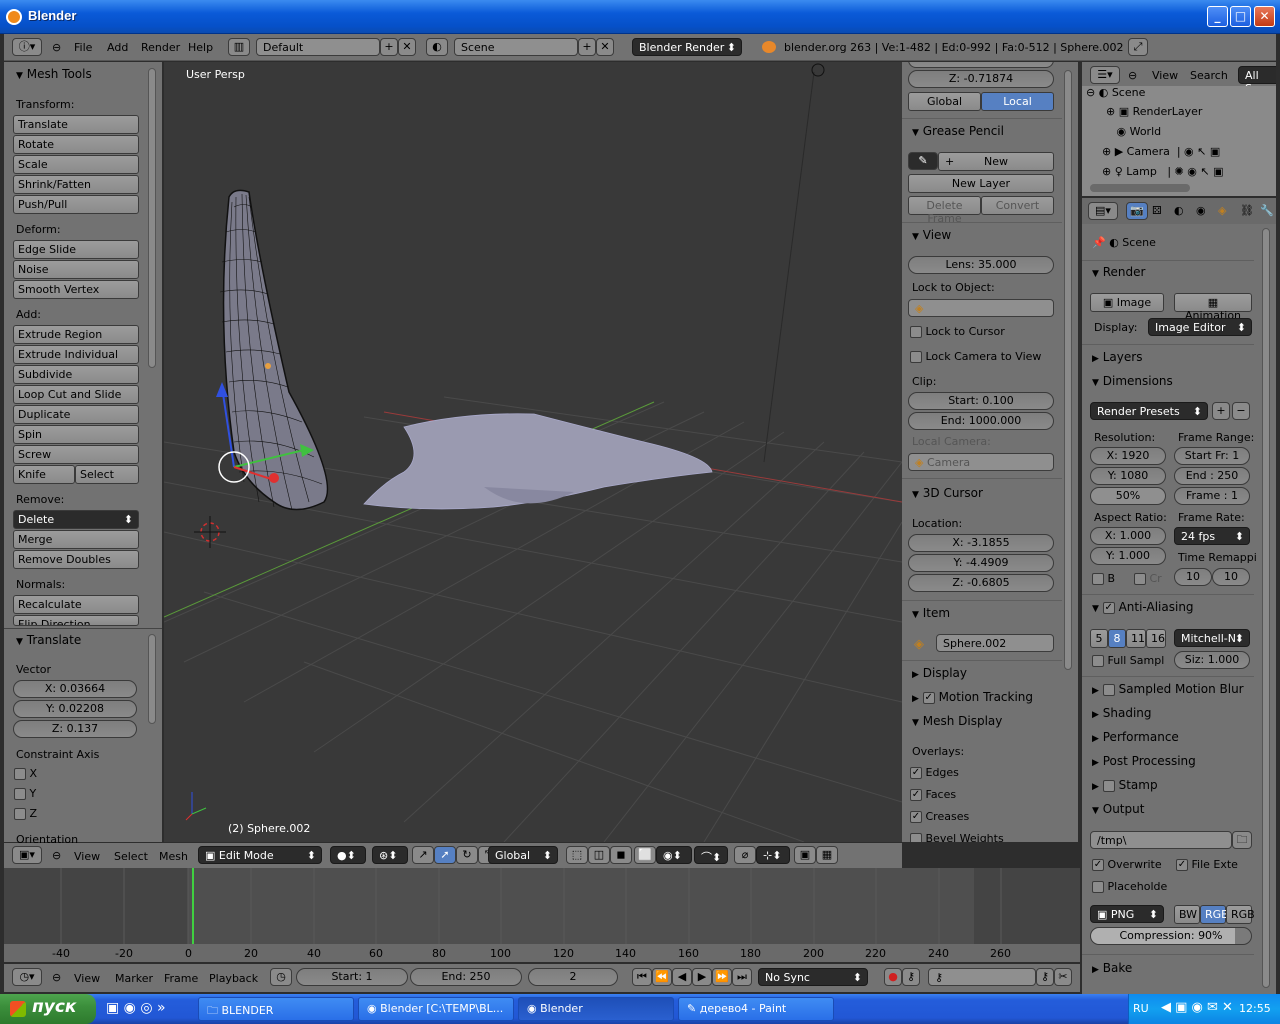  What do you see at coordinates (1136, 638) in the screenshot?
I see `aa-11-button: 11` at bounding box center [1136, 638].